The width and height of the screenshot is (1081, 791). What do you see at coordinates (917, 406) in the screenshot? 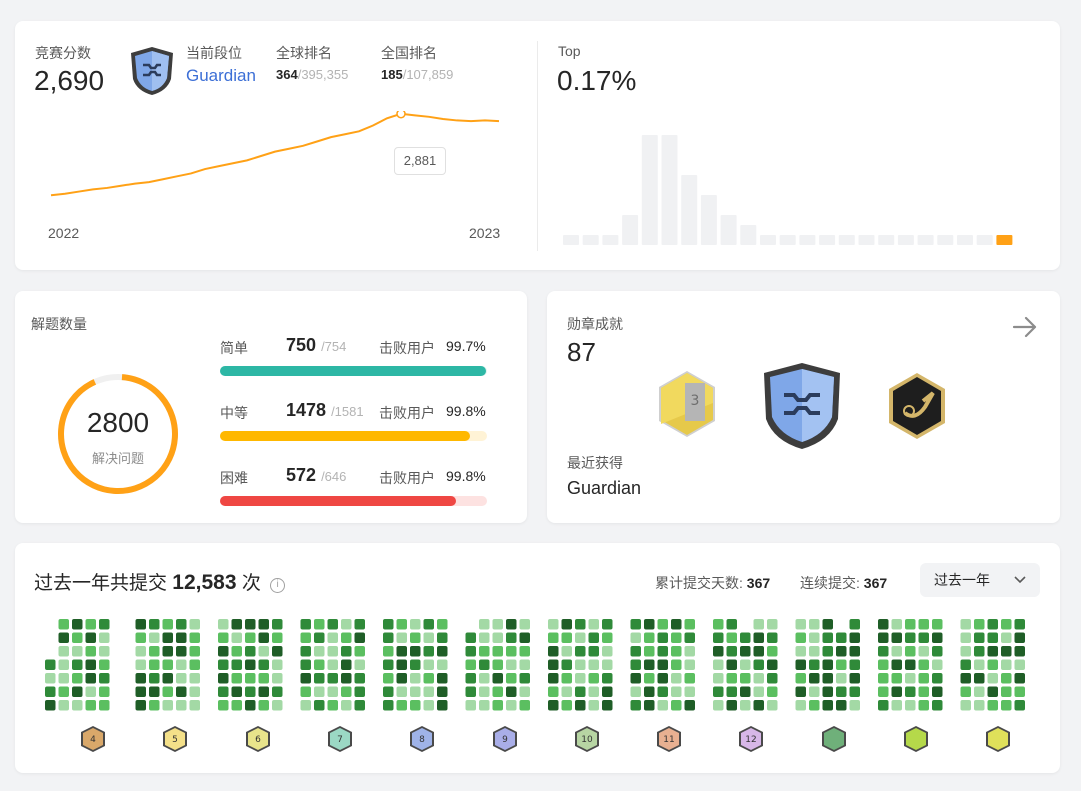
I see `black-hex-badge-icon` at bounding box center [917, 406].